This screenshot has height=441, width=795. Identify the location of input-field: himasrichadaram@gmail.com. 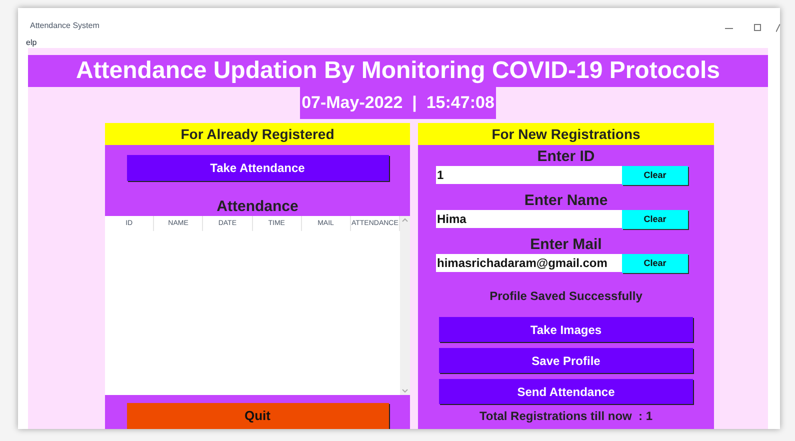
(529, 263).